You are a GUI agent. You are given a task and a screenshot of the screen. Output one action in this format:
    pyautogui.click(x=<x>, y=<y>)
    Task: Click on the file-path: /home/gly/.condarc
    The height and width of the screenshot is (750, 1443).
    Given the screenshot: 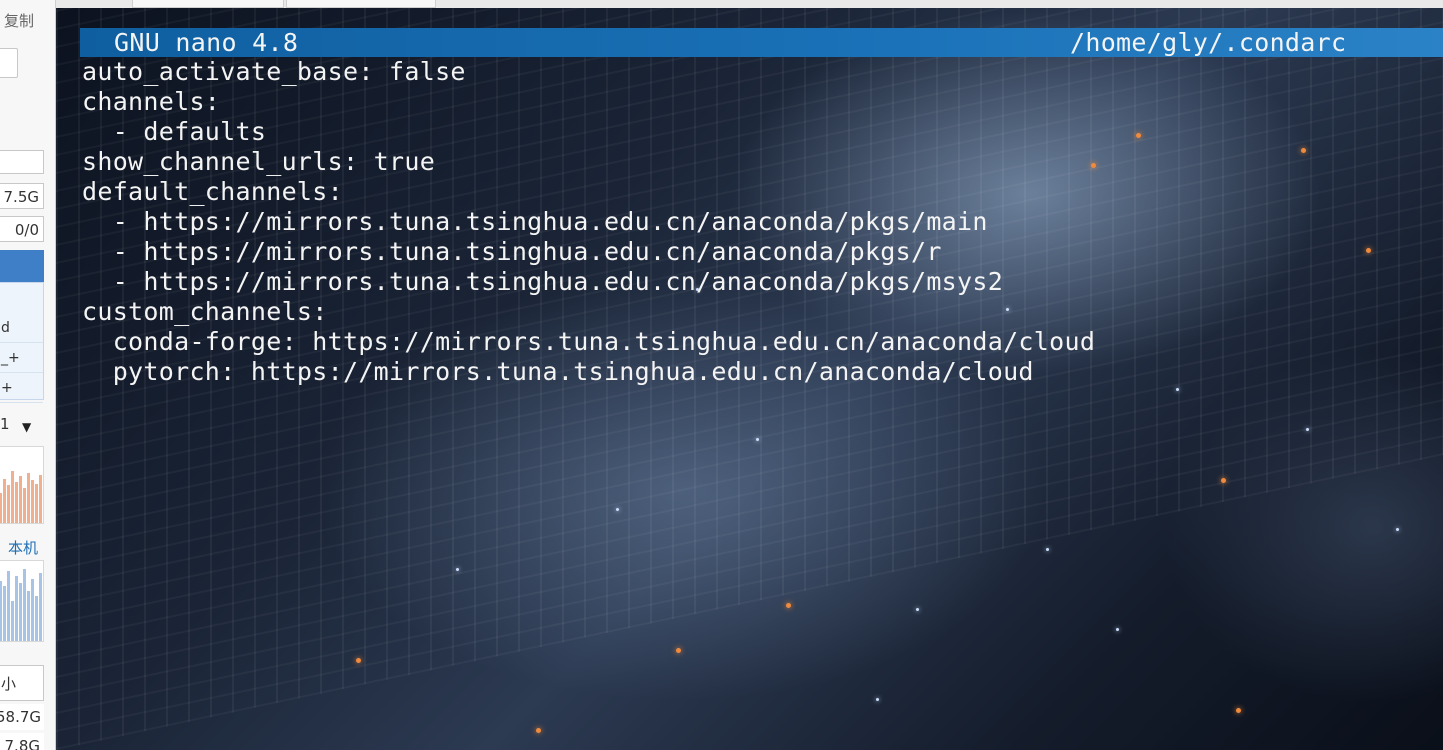 What is the action you would take?
    pyautogui.click(x=1208, y=42)
    